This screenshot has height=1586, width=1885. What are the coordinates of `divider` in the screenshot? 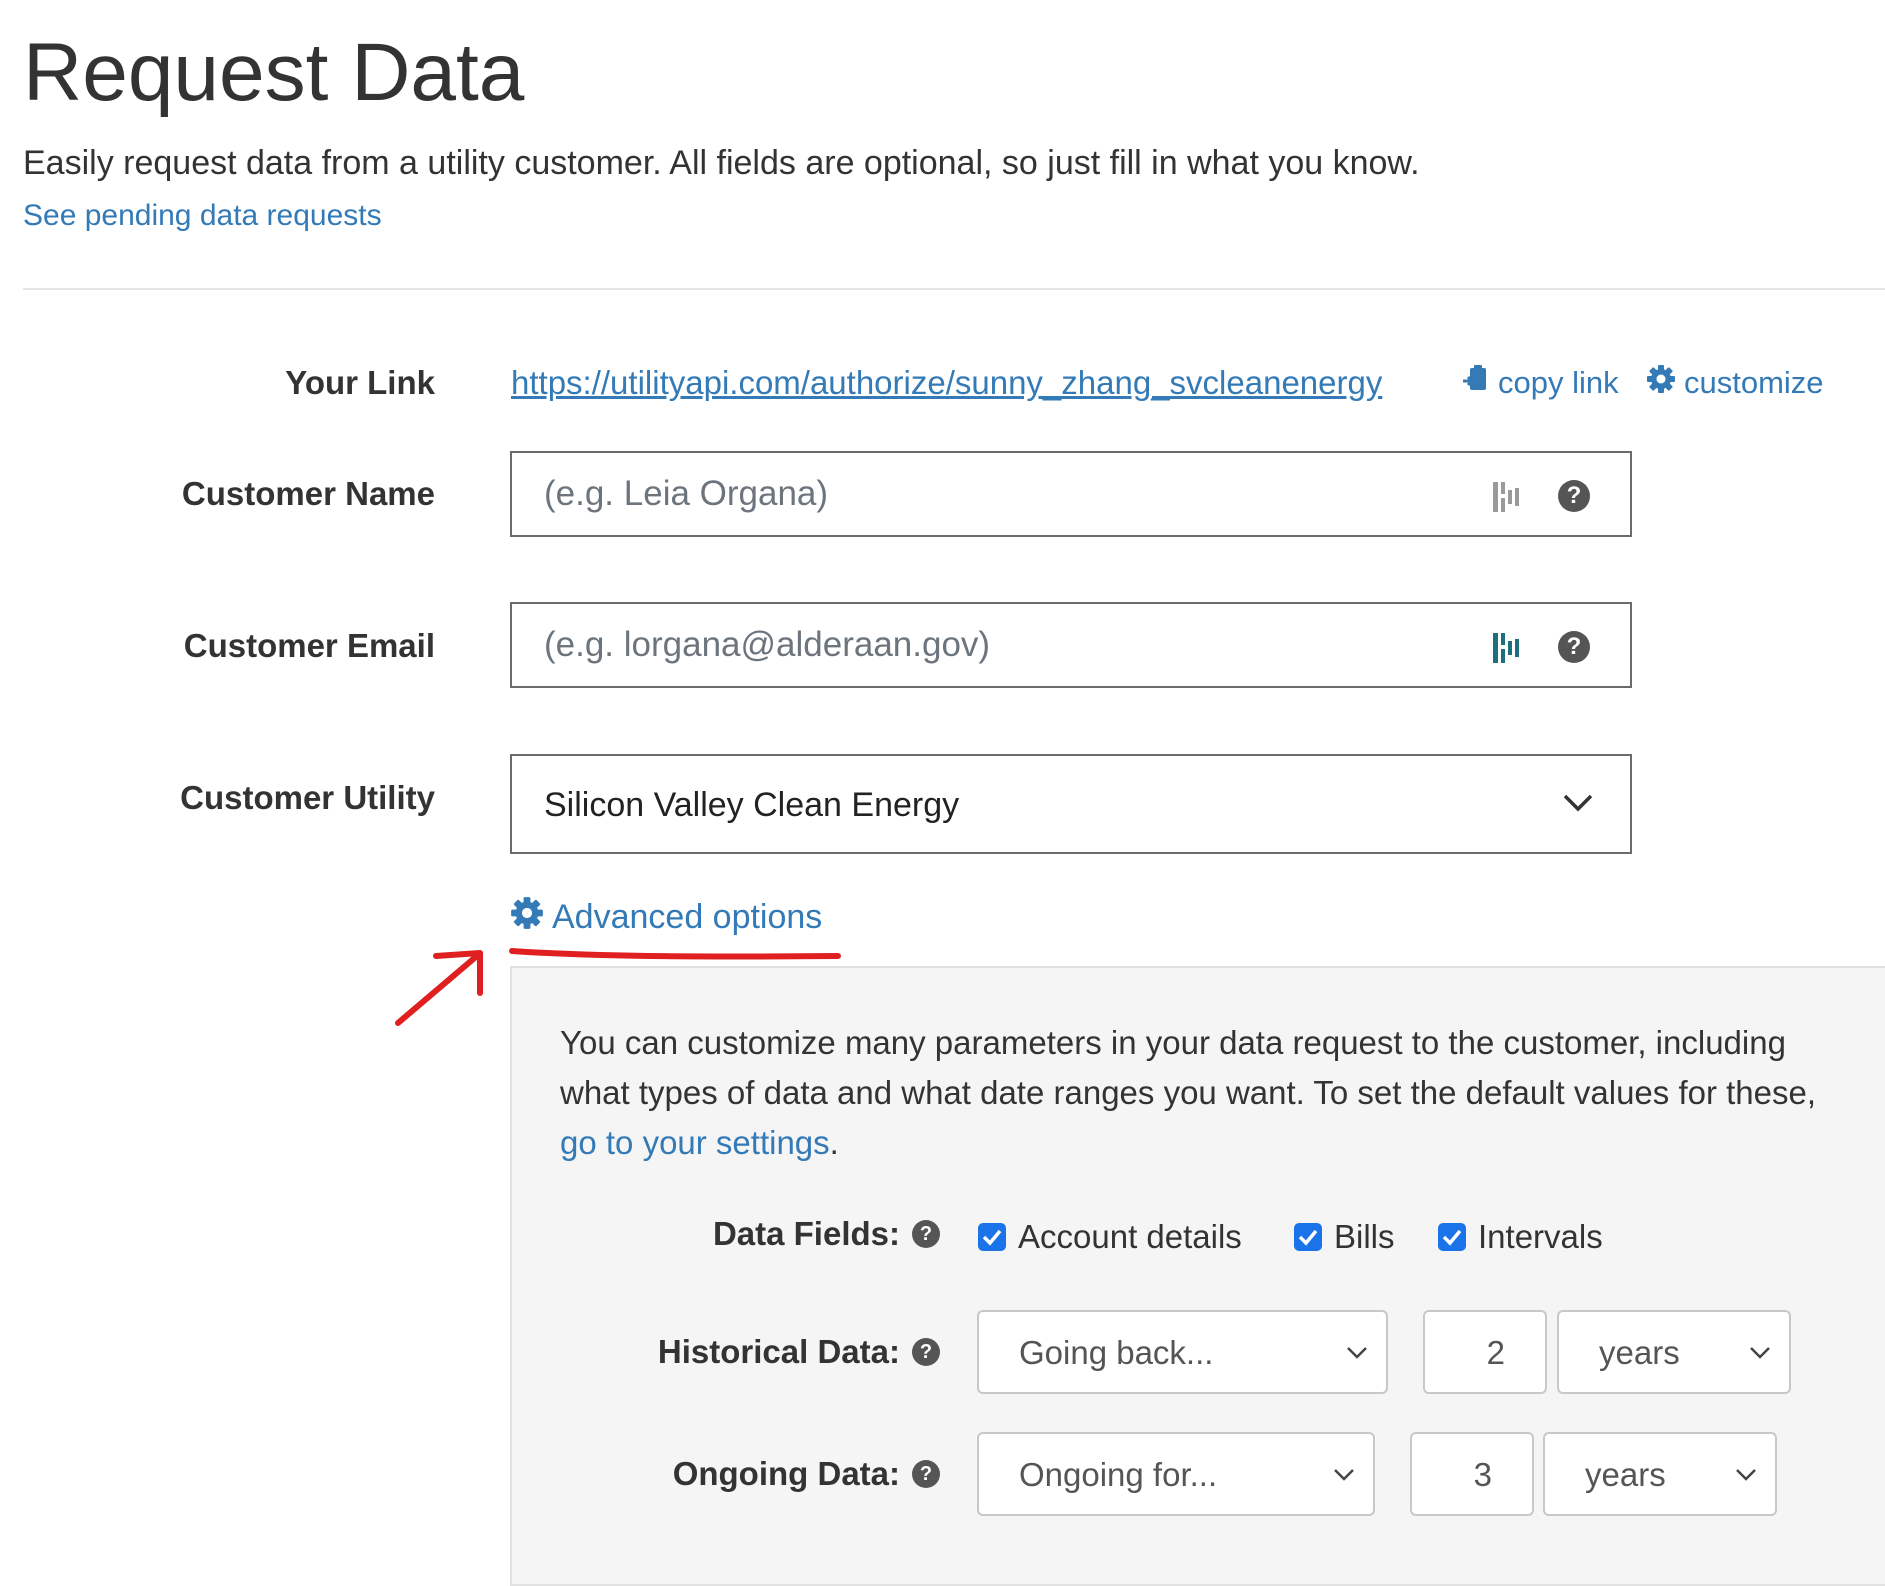 It's located at (954, 289).